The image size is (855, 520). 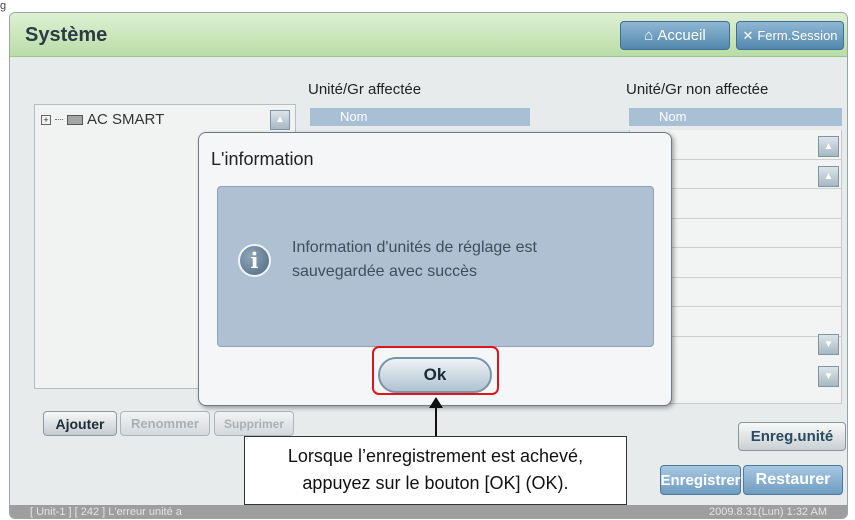 I want to click on title-bar: Système ⌂ Accueil ✕ Ferm.Session, so click(x=428, y=35).